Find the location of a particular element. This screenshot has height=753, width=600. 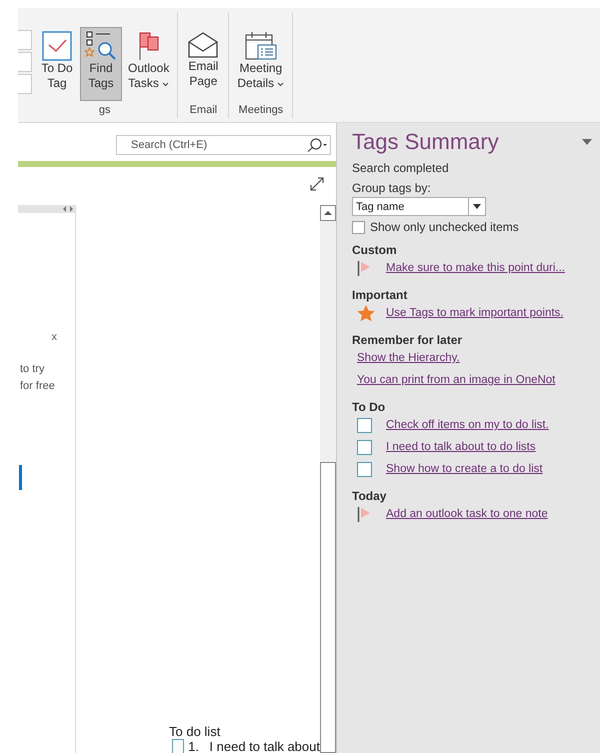

find-tags-icon is located at coordinates (101, 46).